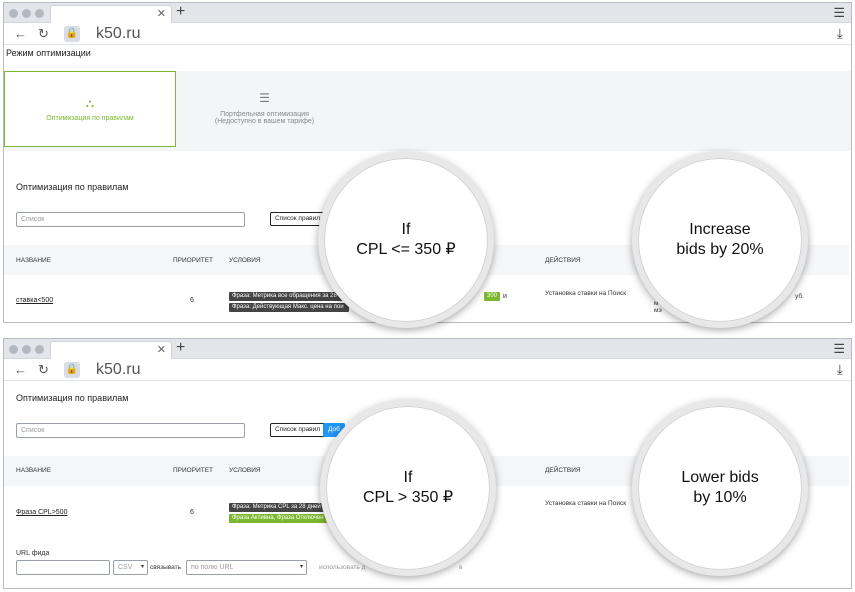 The image size is (855, 592). Describe the element at coordinates (34, 300) in the screenshot. I see `rule-name-link: ставка<500` at that location.